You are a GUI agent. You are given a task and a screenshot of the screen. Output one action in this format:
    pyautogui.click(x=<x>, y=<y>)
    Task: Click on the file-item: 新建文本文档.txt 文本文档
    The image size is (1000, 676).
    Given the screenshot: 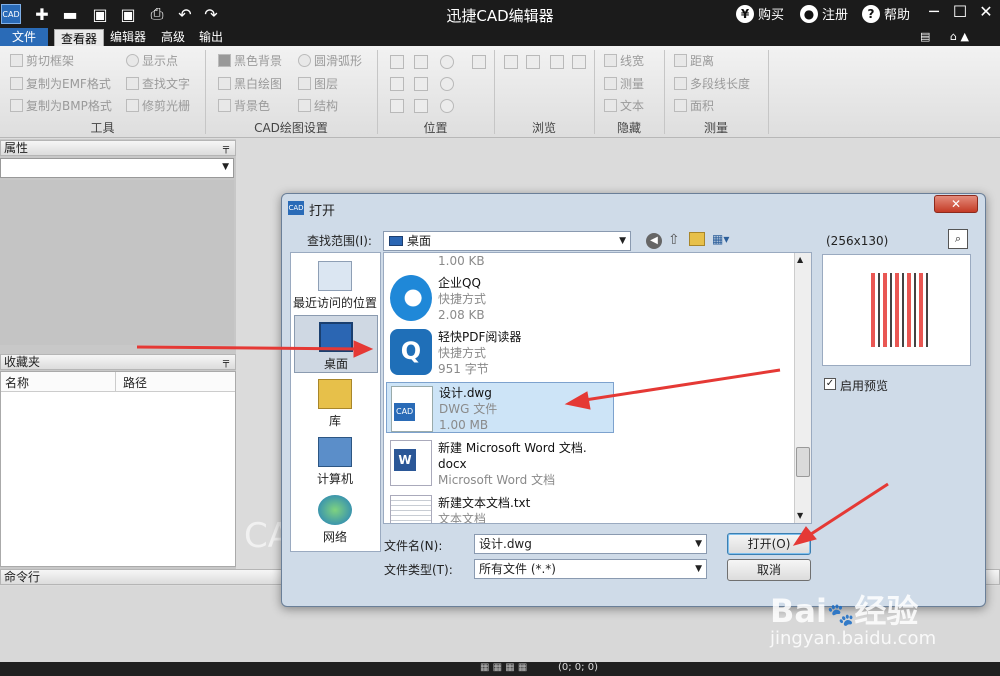 What is the action you would take?
    pyautogui.click(x=500, y=508)
    